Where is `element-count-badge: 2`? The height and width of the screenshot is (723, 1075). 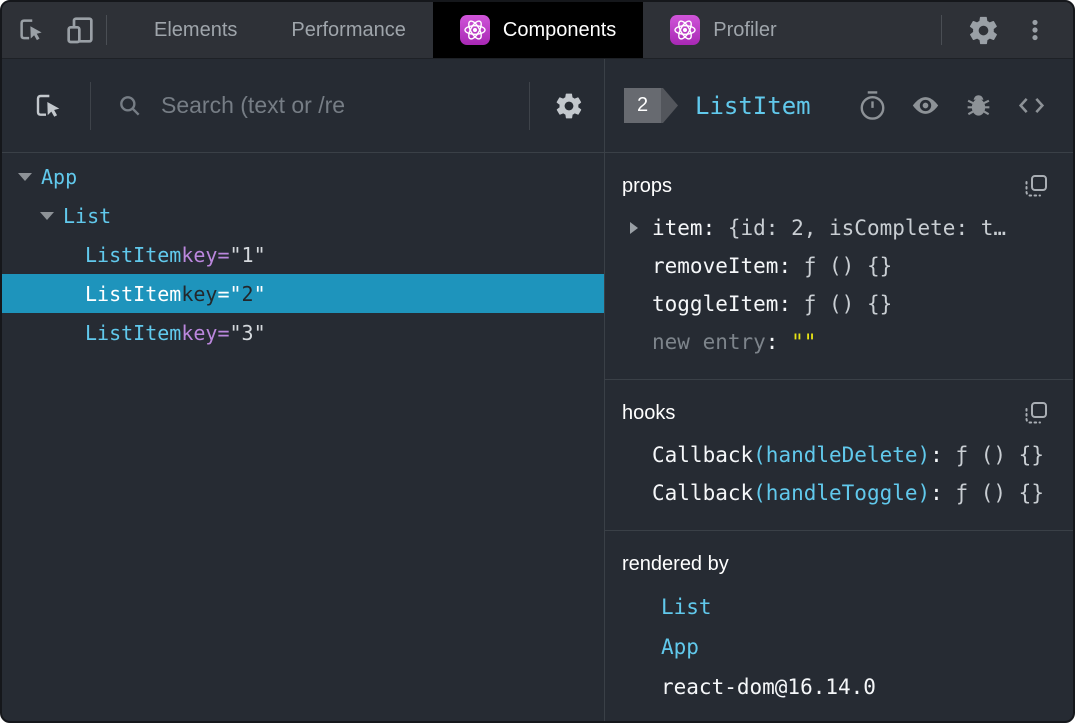 element-count-badge: 2 is located at coordinates (651, 105).